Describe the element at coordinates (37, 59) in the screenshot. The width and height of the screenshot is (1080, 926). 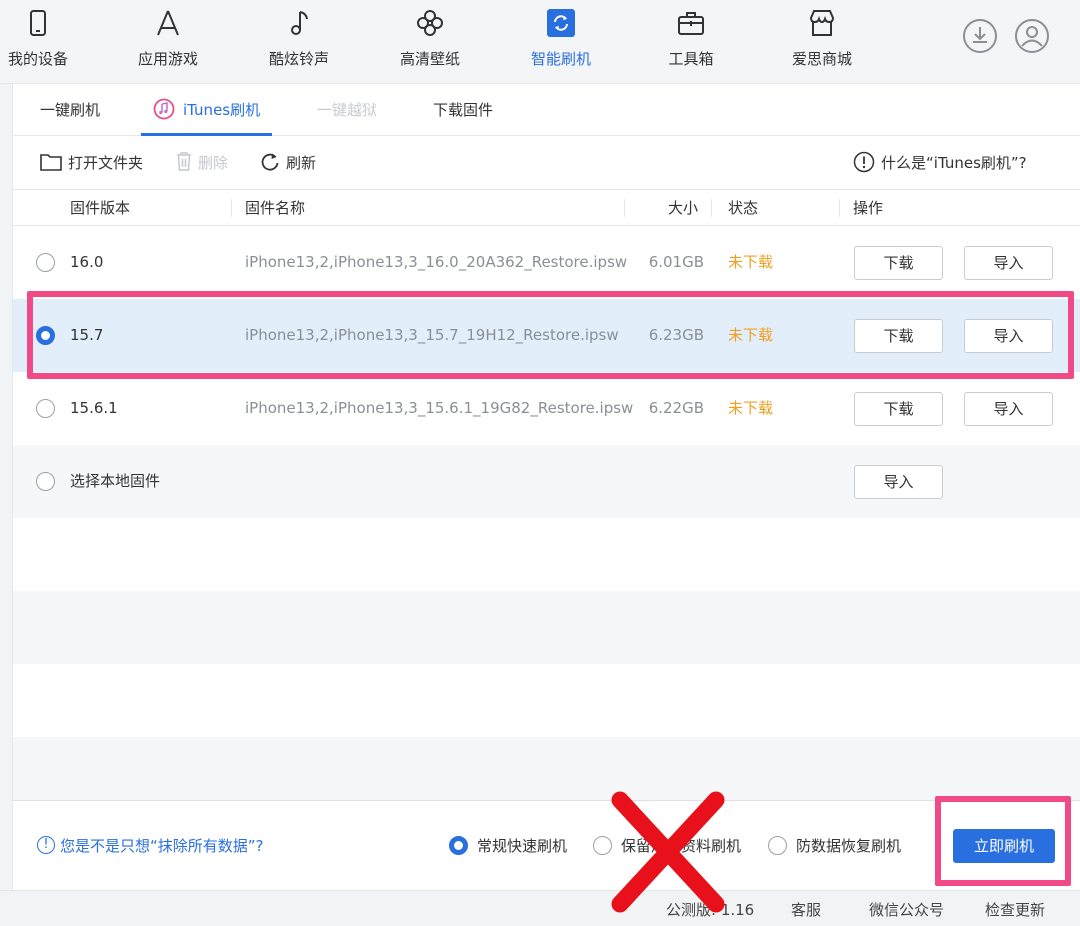
I see `nav-label: 我的设备` at that location.